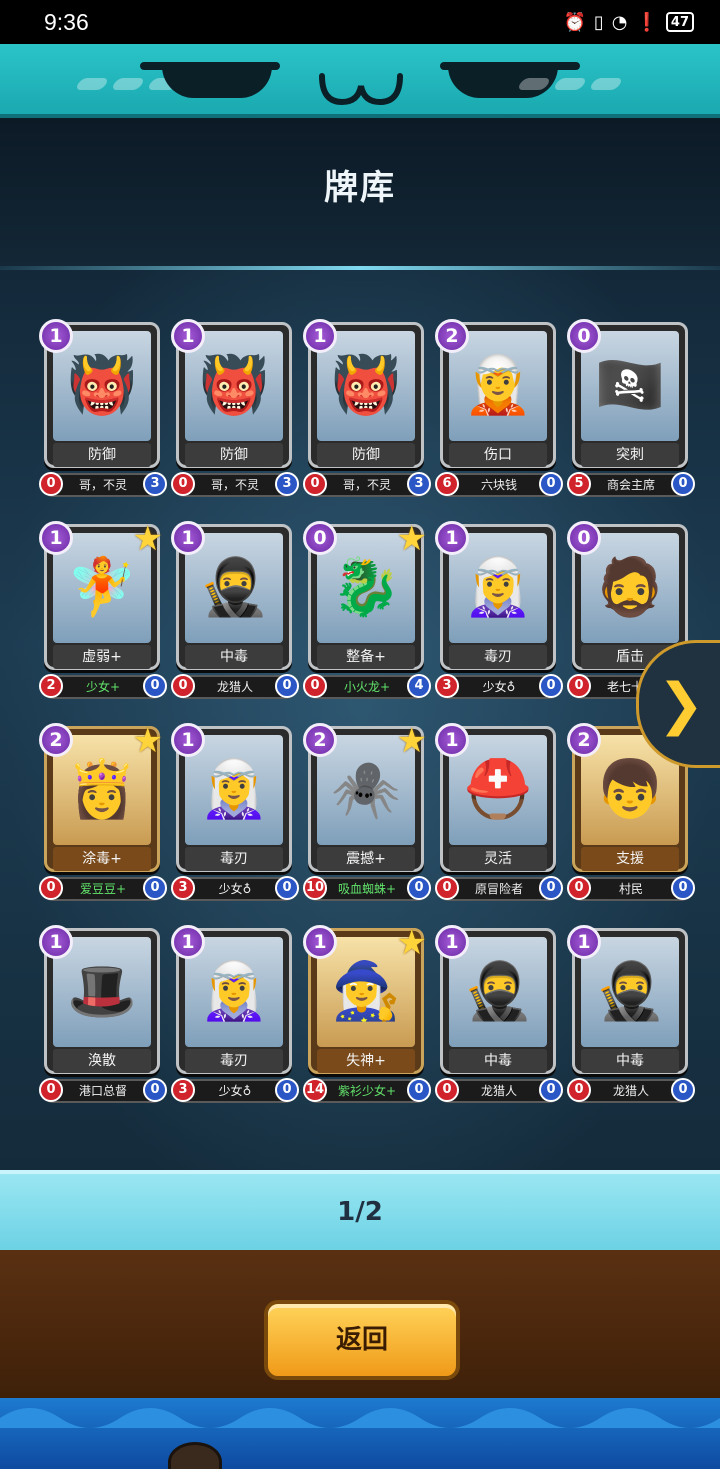  I want to click on card-name: 突刺, so click(630, 455).